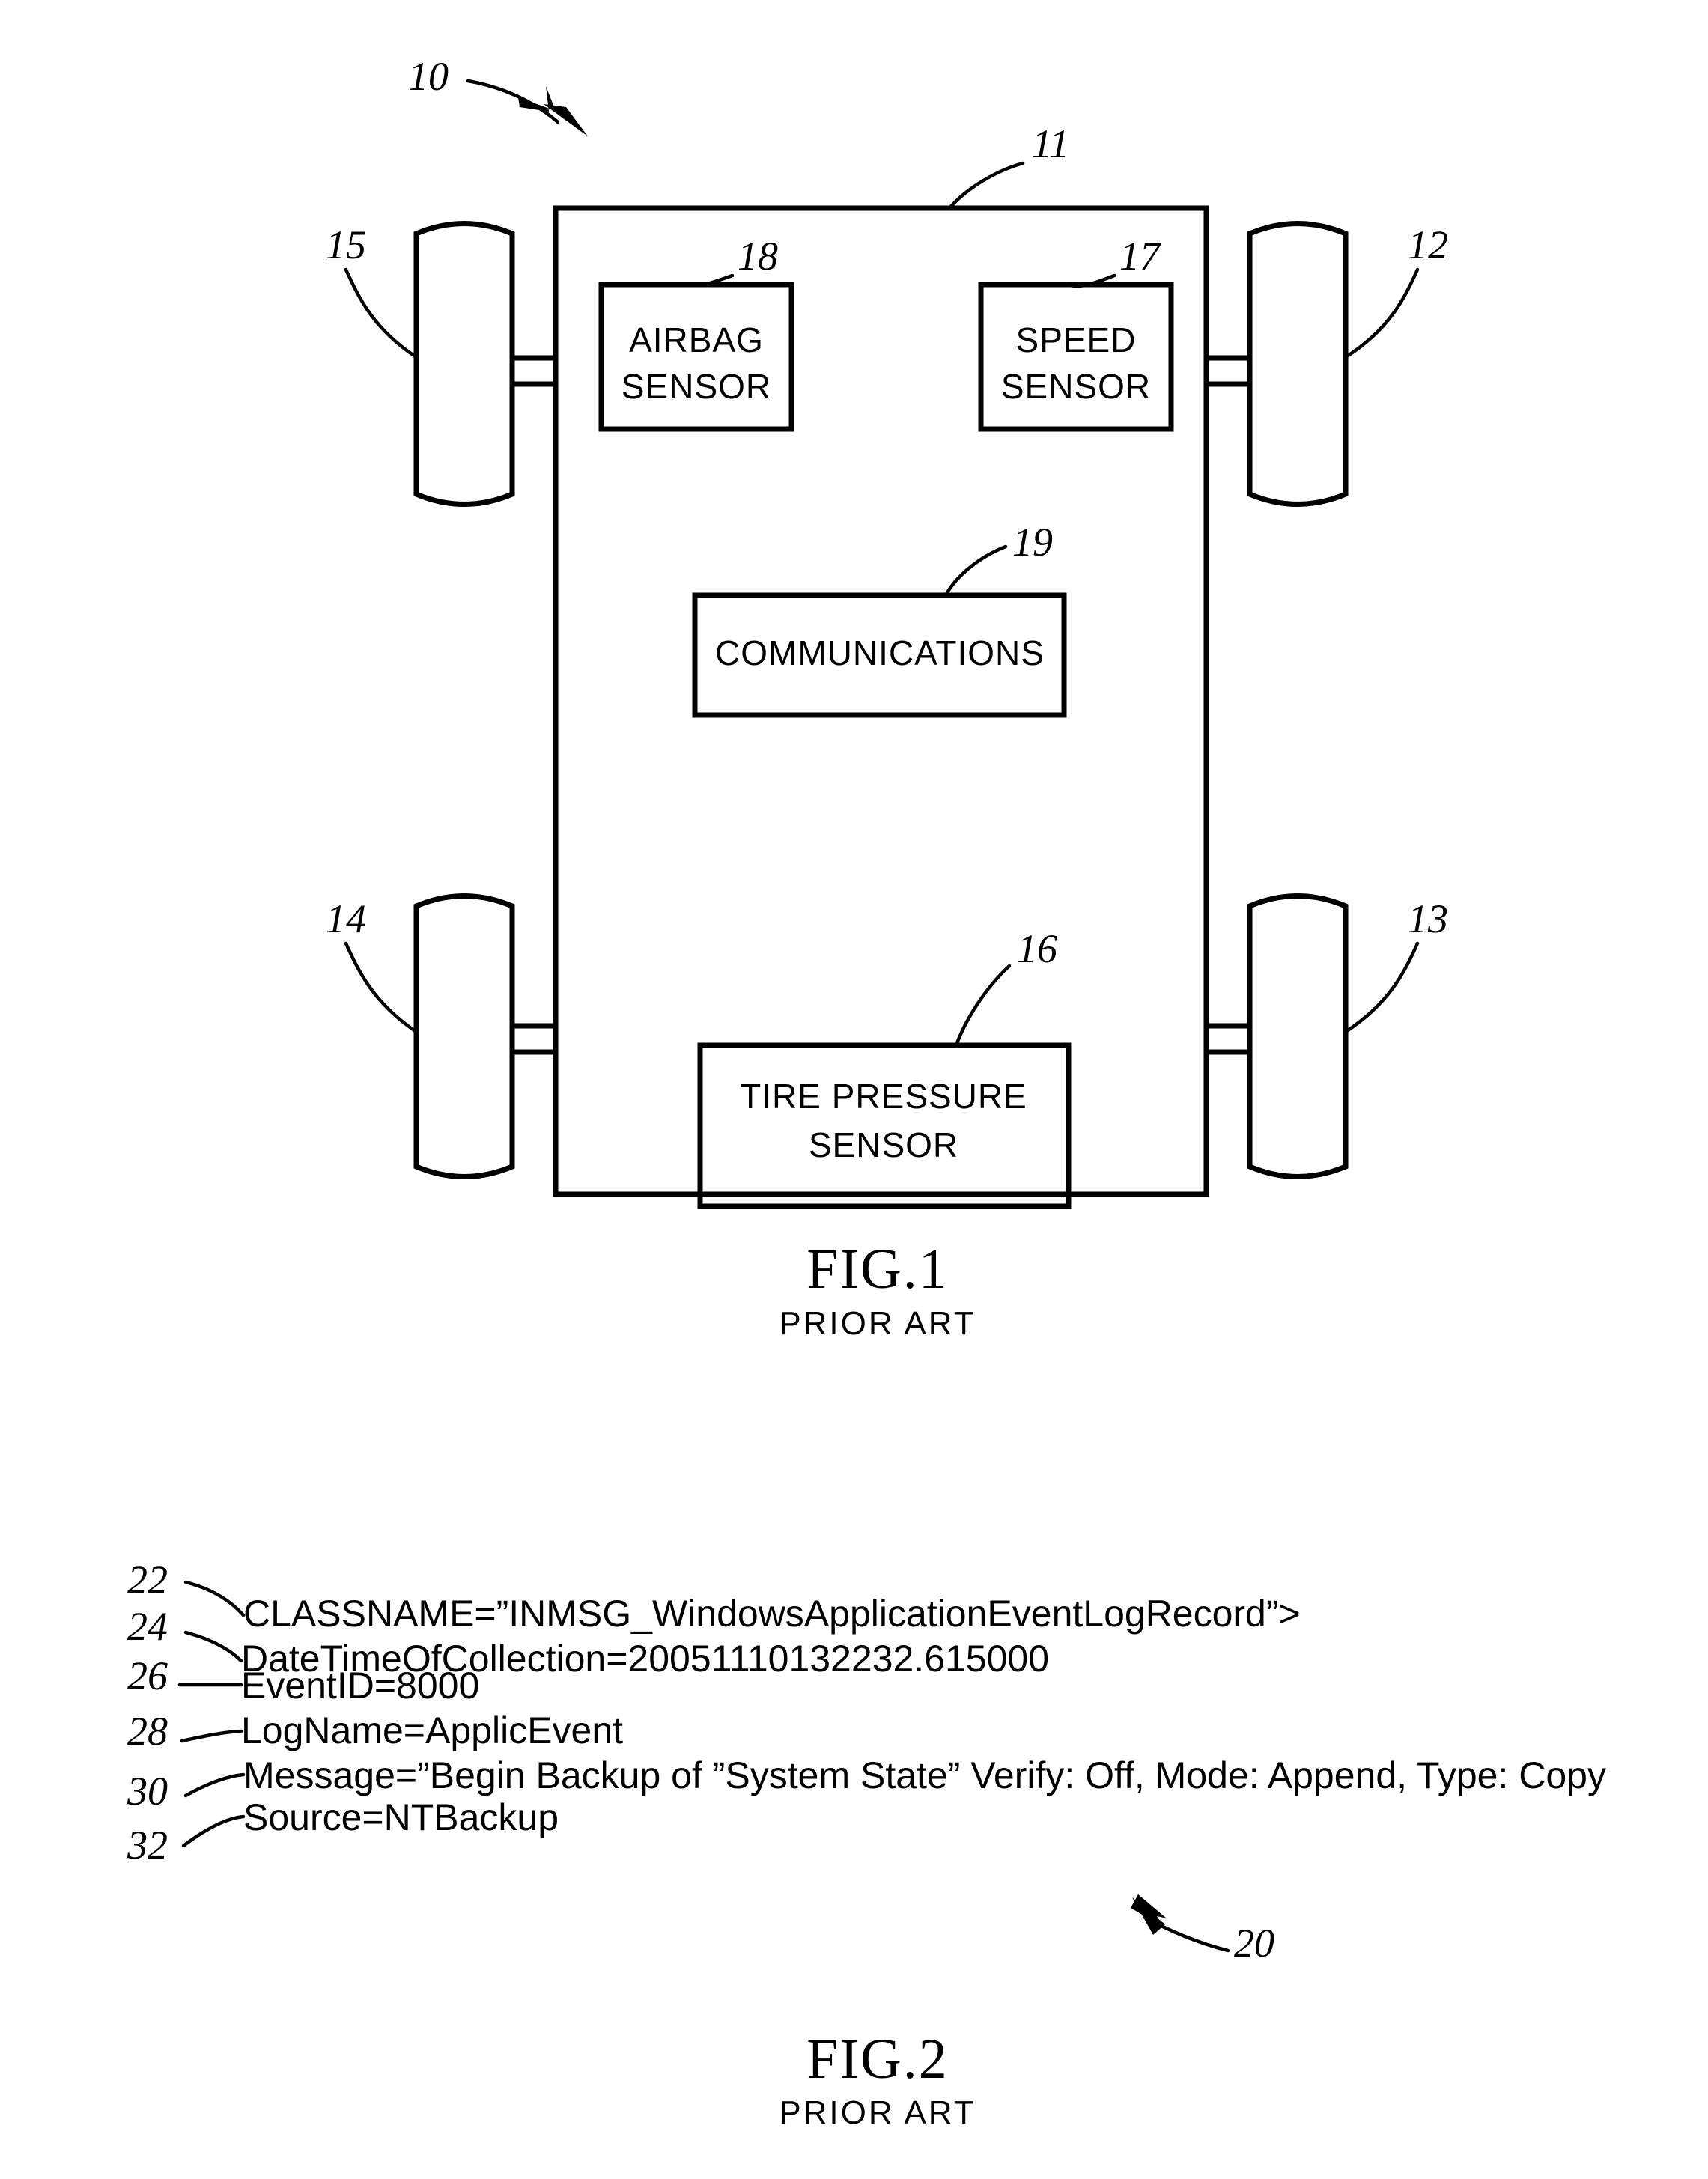 The height and width of the screenshot is (2179, 1708). I want to click on ref-label-32: 32, so click(147, 1845).